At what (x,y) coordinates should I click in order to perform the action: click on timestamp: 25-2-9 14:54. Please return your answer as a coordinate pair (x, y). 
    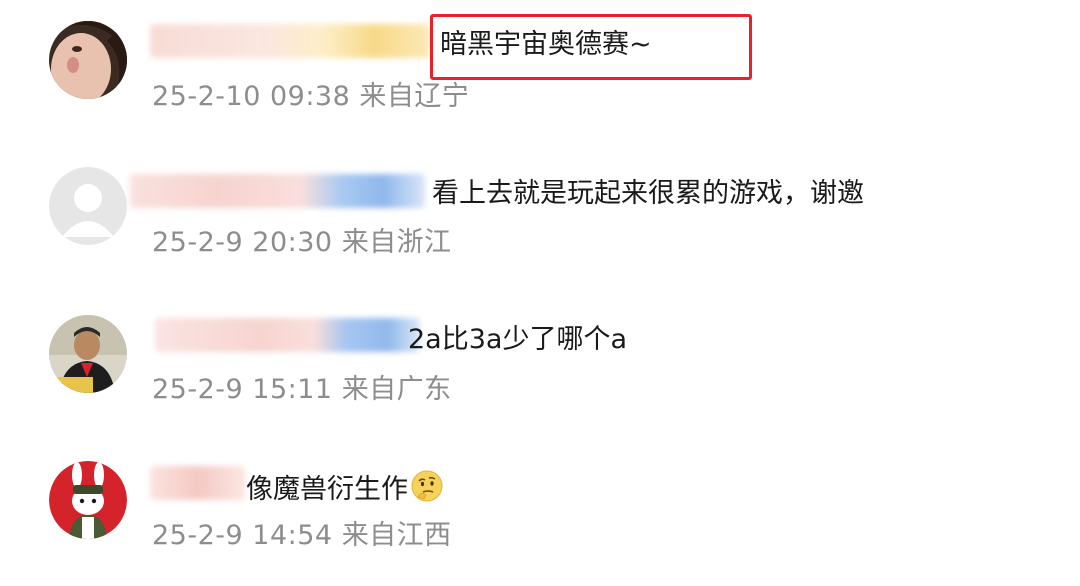
    Looking at the image, I should click on (242, 535).